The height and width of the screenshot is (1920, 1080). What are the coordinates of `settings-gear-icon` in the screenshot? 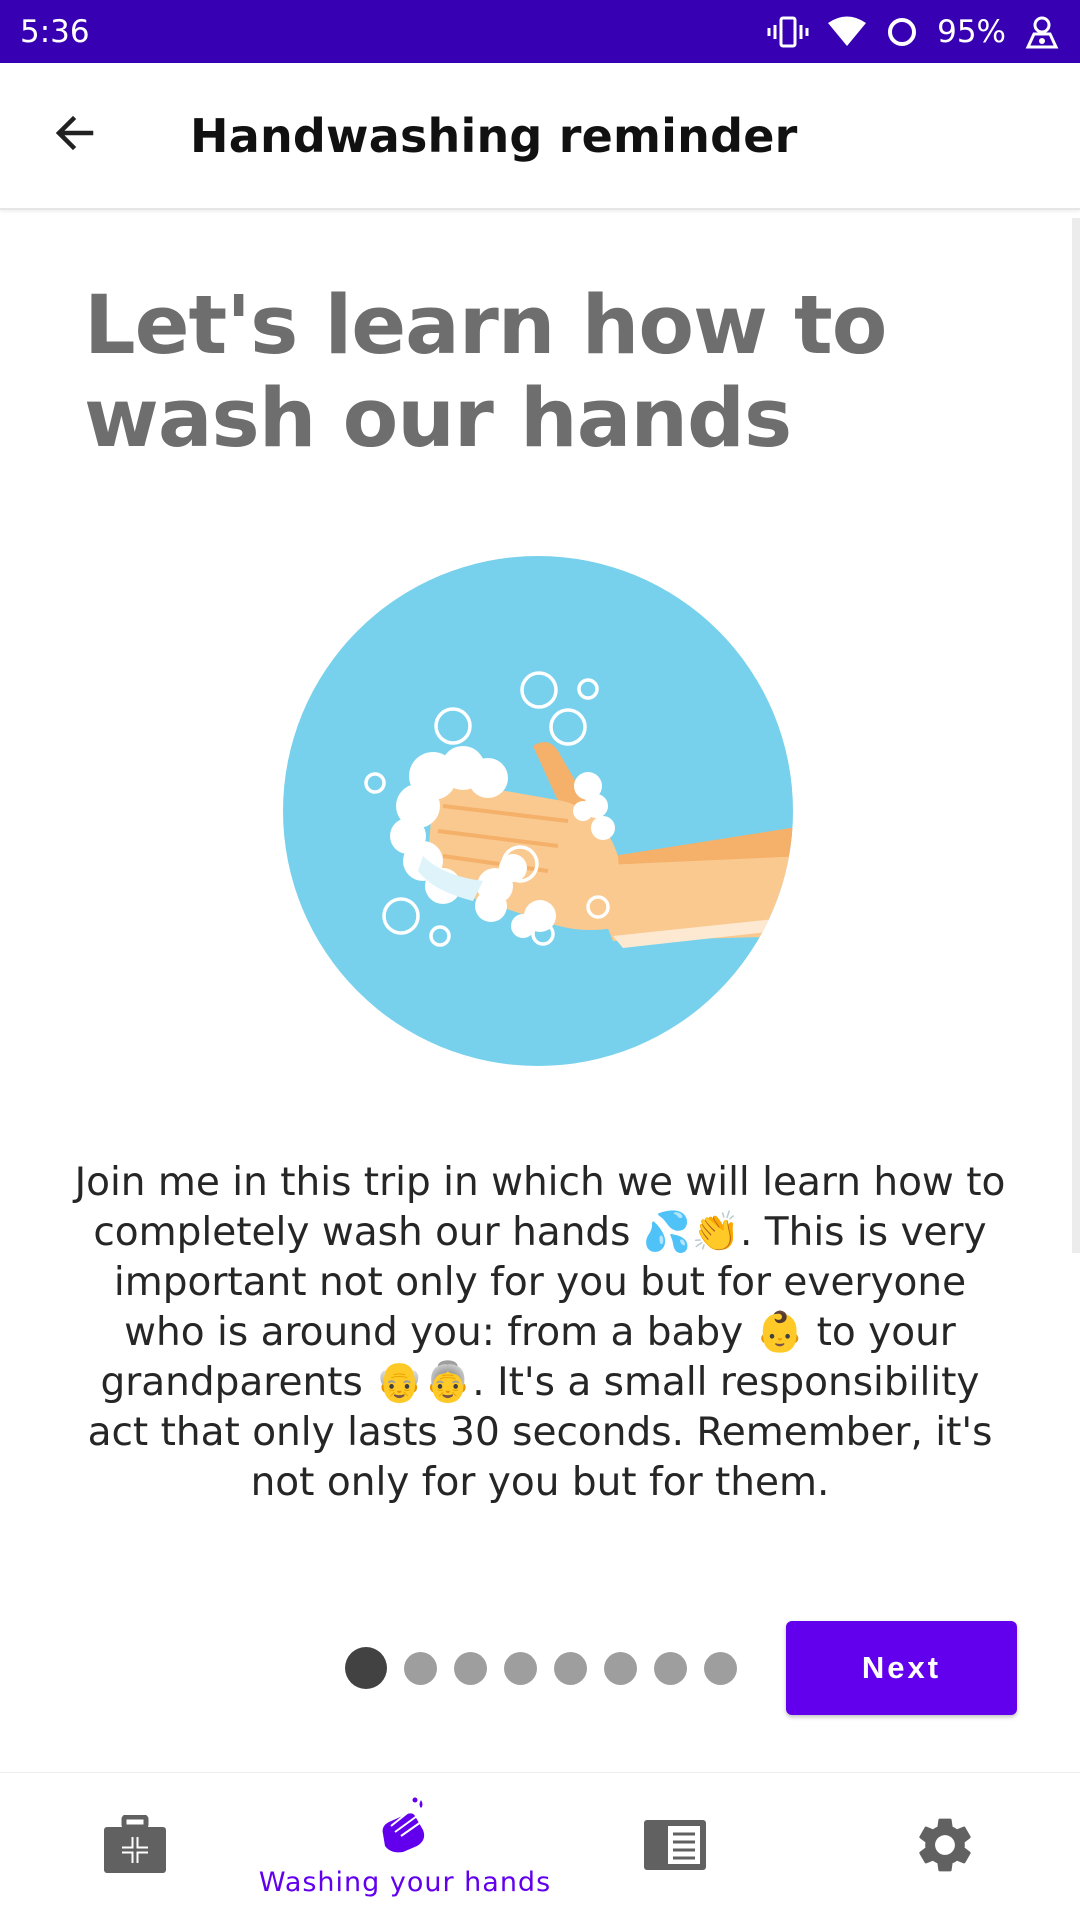 It's located at (945, 1847).